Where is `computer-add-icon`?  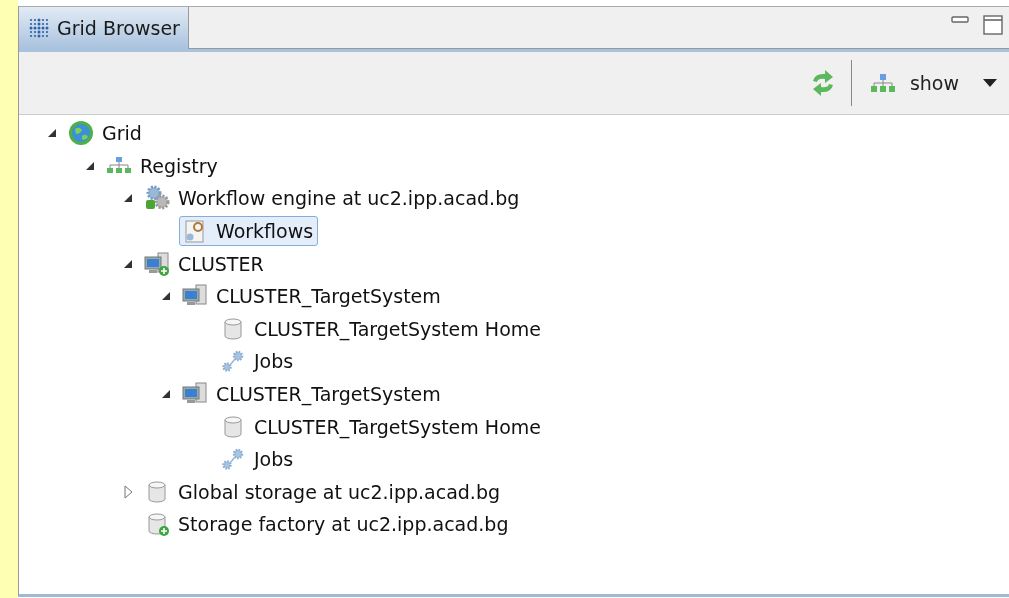 computer-add-icon is located at coordinates (157, 263).